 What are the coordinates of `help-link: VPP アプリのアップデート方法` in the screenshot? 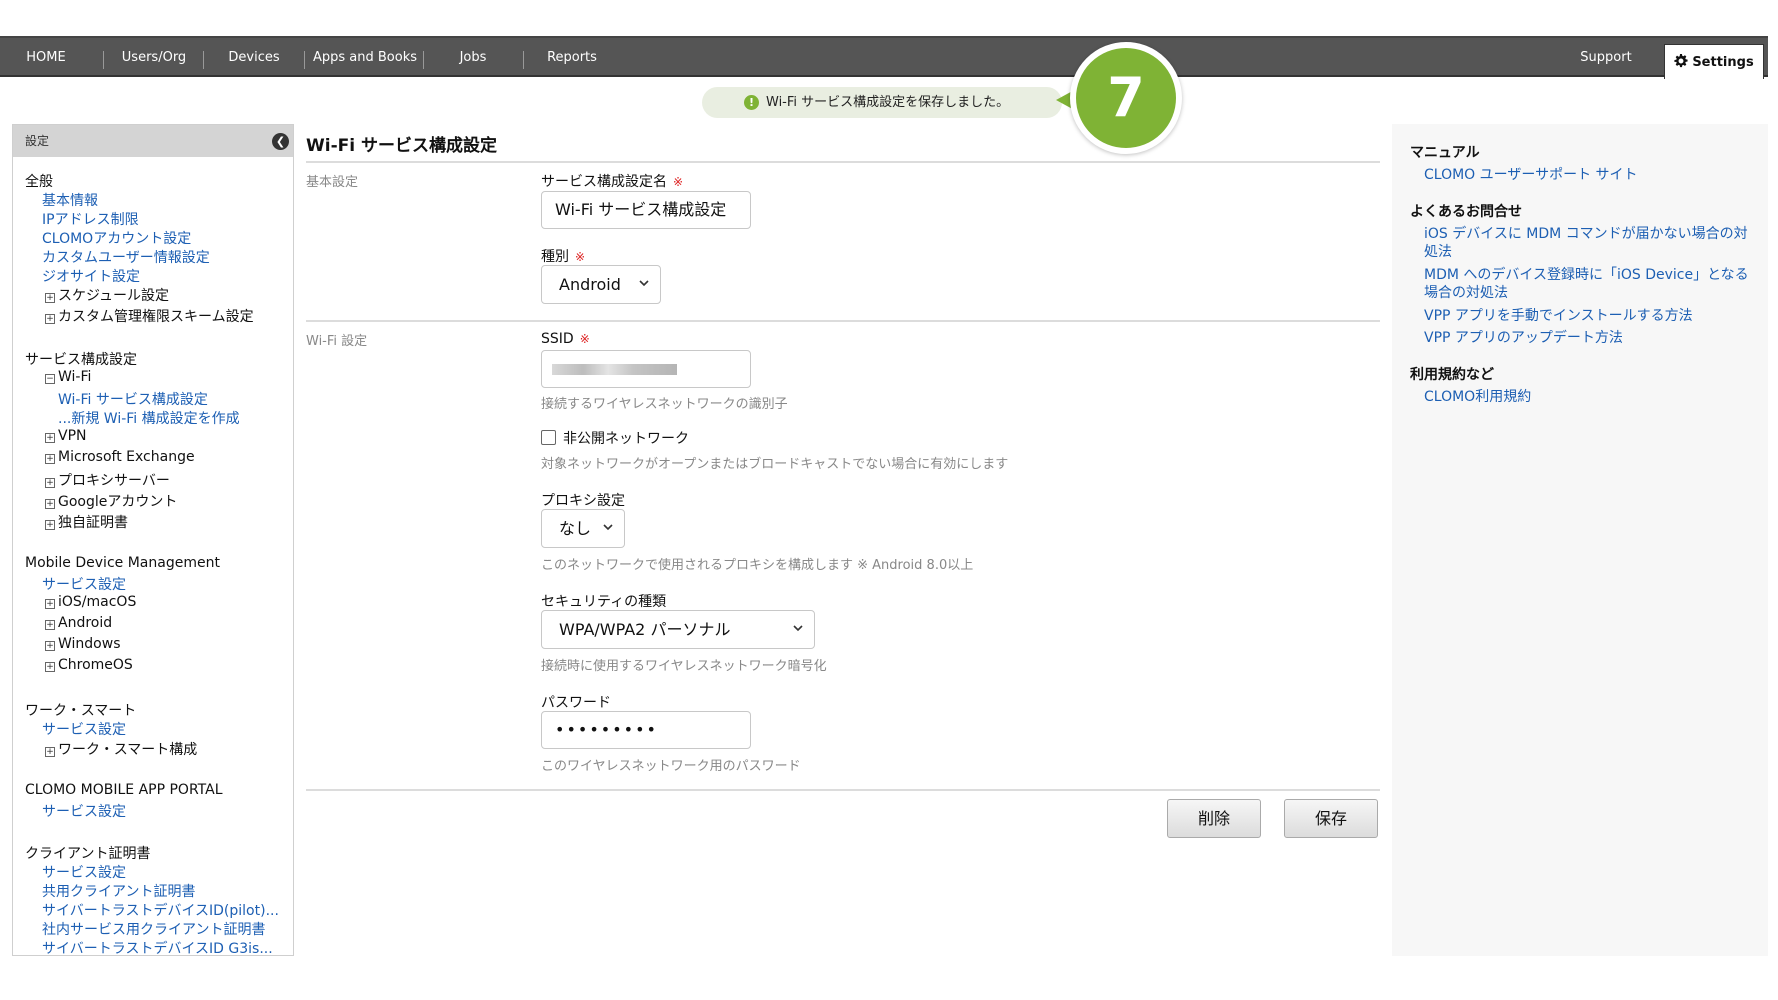 It's located at (1589, 338).